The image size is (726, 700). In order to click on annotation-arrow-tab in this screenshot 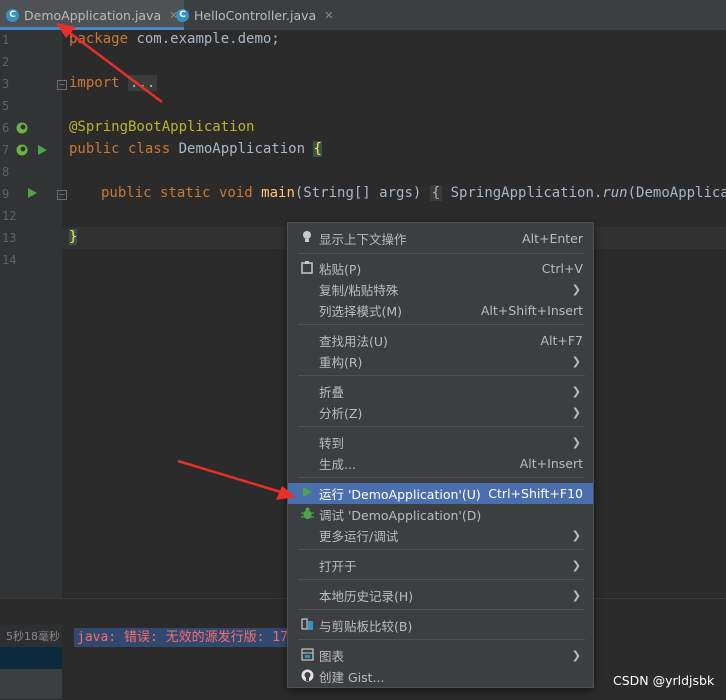, I will do `click(109, 63)`.